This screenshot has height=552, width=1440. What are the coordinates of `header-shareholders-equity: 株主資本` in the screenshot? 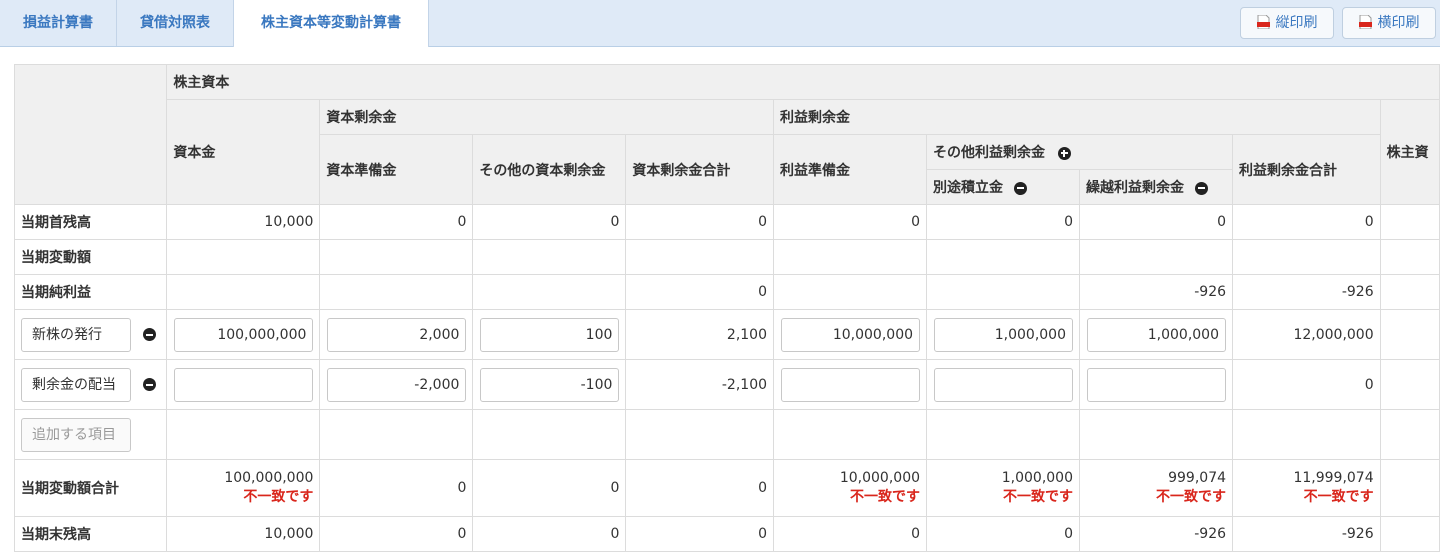 It's located at (803, 82).